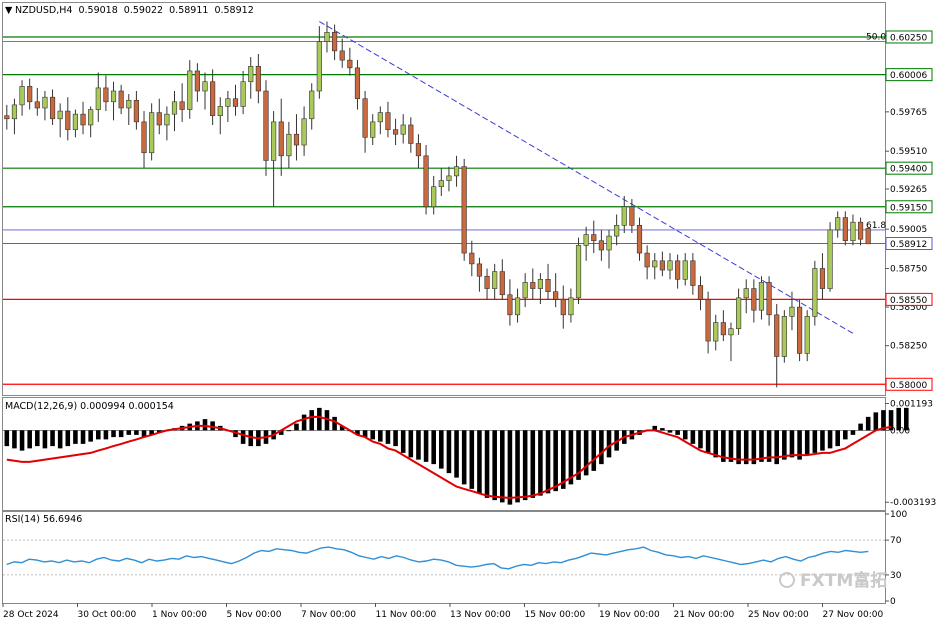 The image size is (936, 624). What do you see at coordinates (629, 615) in the screenshot?
I see `time-tick-label: 19 Nov 00:00` at bounding box center [629, 615].